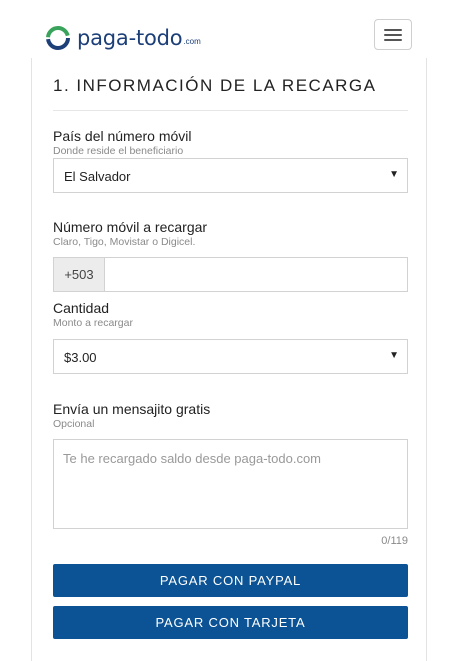 The width and height of the screenshot is (458, 661). Describe the element at coordinates (215, 85) in the screenshot. I see `section-title: 1. INFORMACIÓN DE LA RECARGA` at that location.